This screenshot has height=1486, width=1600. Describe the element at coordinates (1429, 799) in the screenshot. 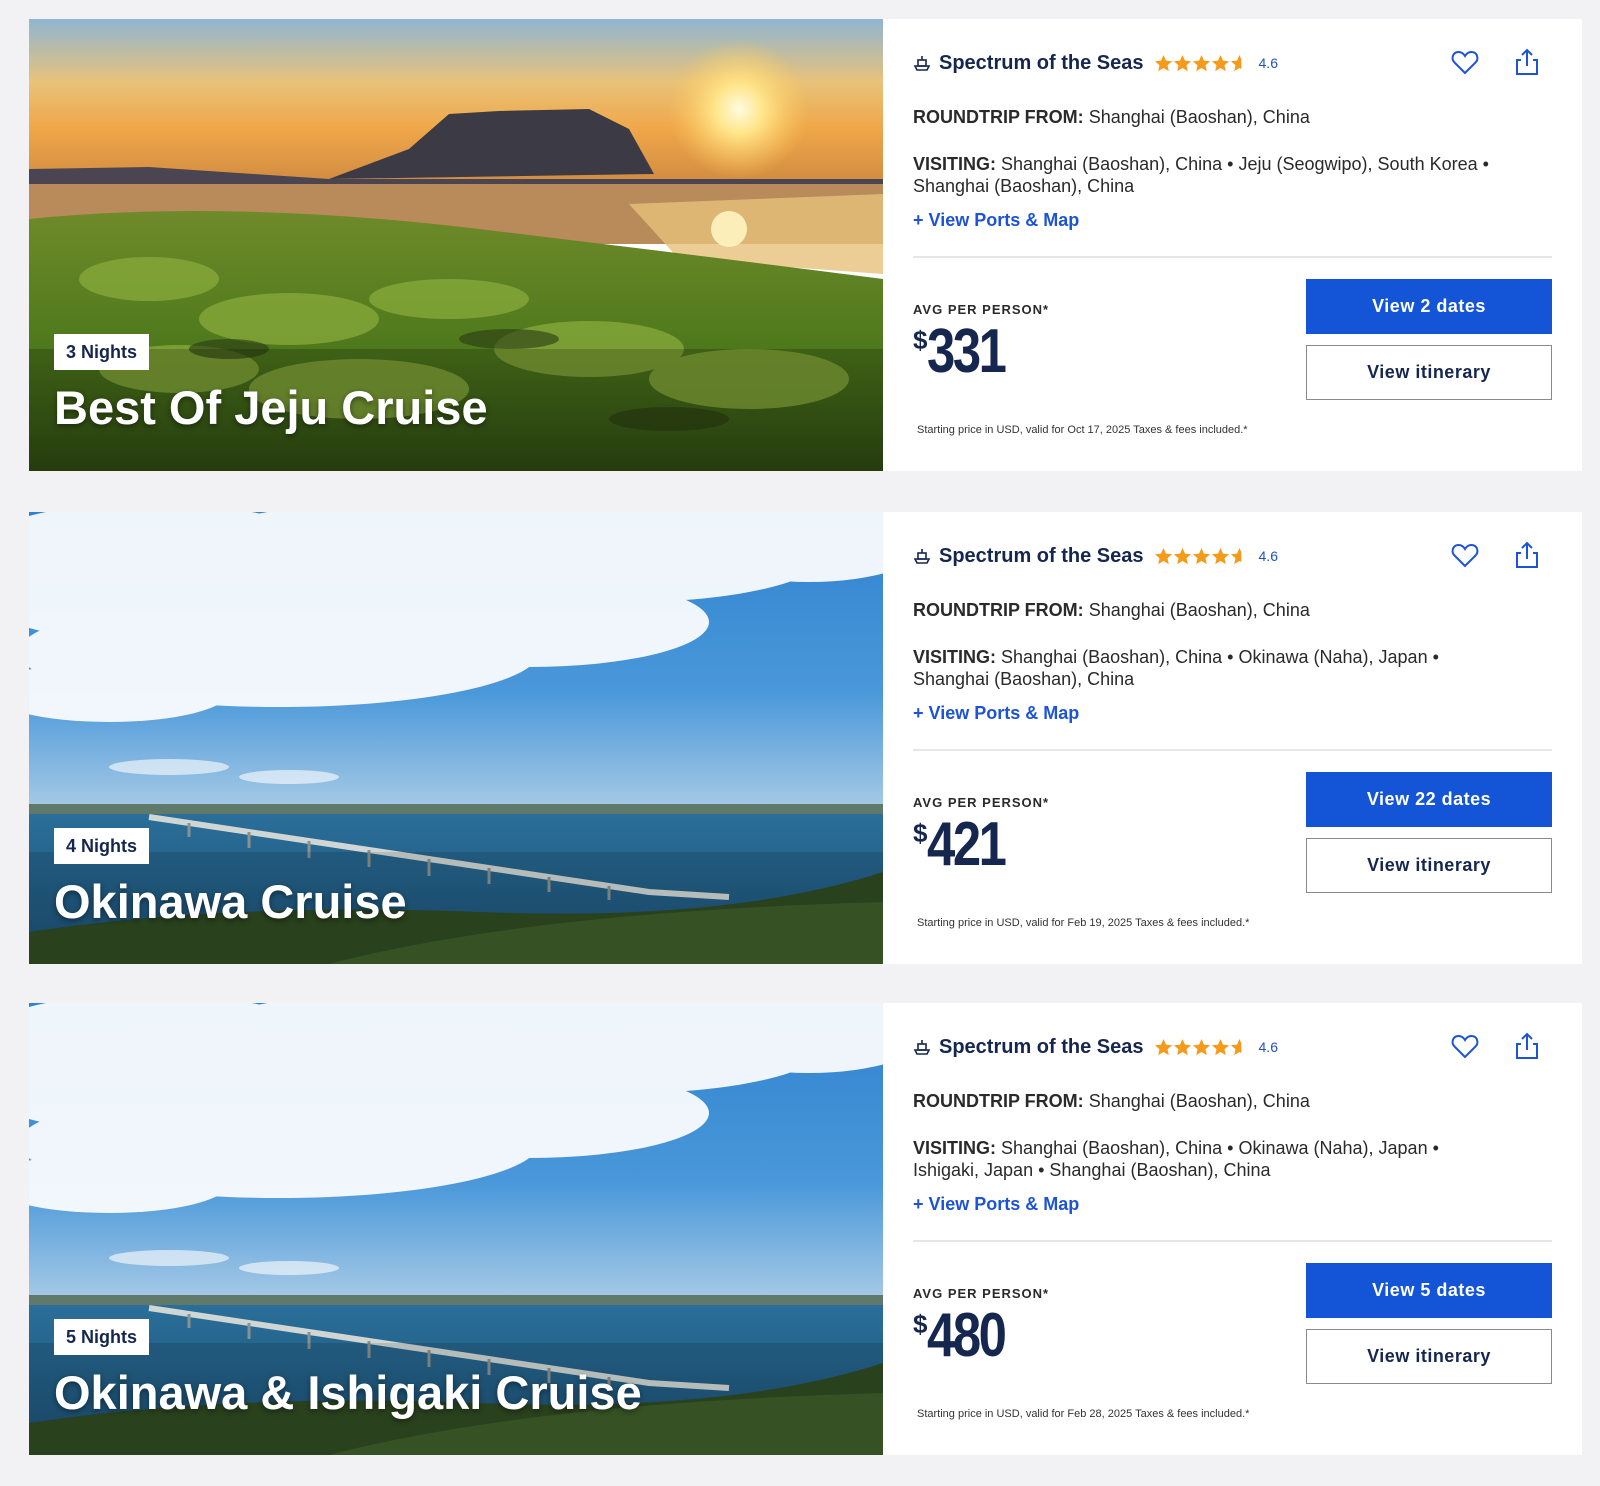

I see `view-dates-button: View 22 dates` at that location.